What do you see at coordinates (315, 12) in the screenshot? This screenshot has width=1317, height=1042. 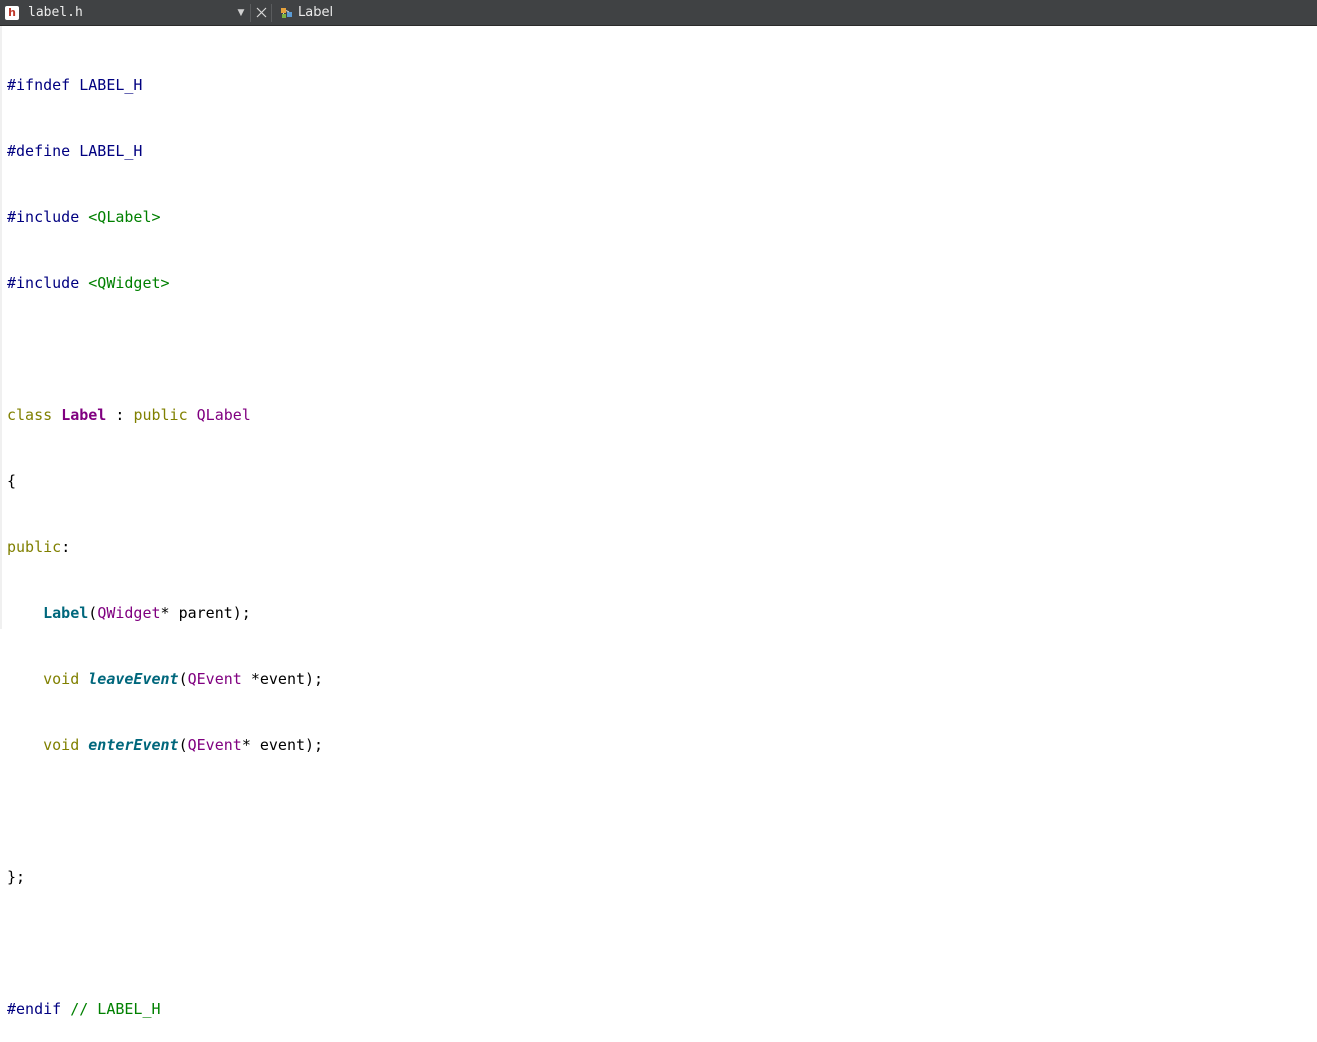 I see `symbol-selector: Label` at bounding box center [315, 12].